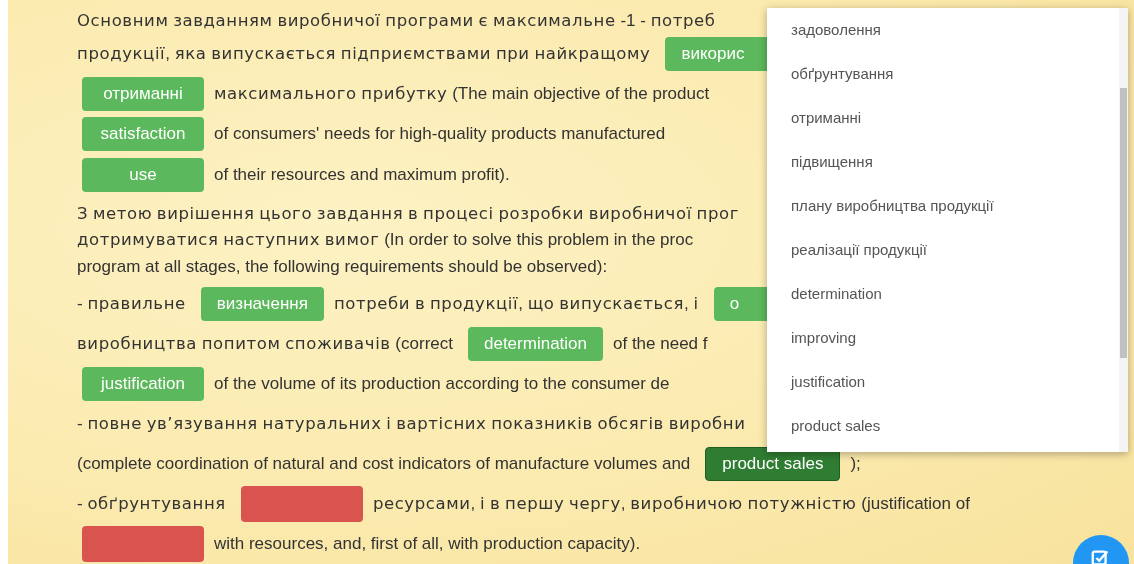  What do you see at coordinates (442, 383) in the screenshot?
I see `passage-text: of the volume of its production according to the consumer de` at bounding box center [442, 383].